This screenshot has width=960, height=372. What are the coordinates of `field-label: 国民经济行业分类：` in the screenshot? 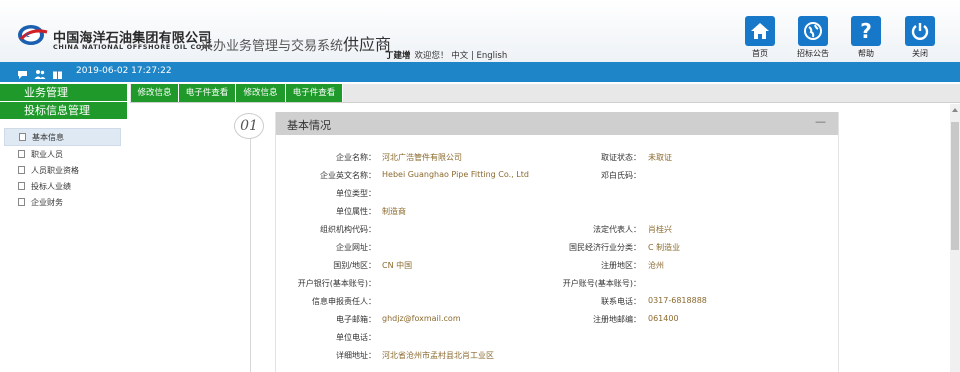 It's located at (605, 247).